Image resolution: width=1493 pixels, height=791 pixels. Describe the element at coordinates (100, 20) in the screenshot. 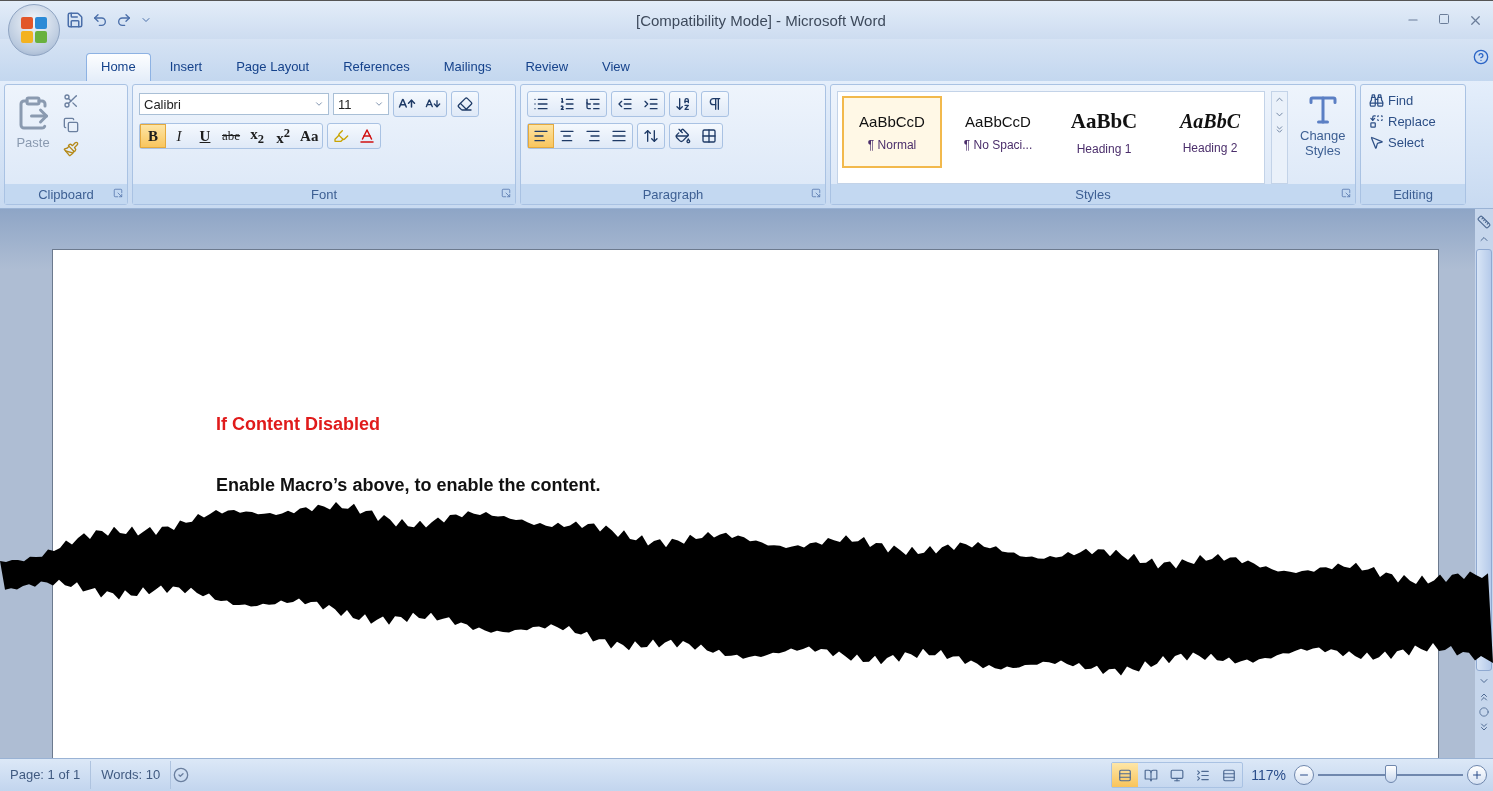

I see `undo-icon` at that location.